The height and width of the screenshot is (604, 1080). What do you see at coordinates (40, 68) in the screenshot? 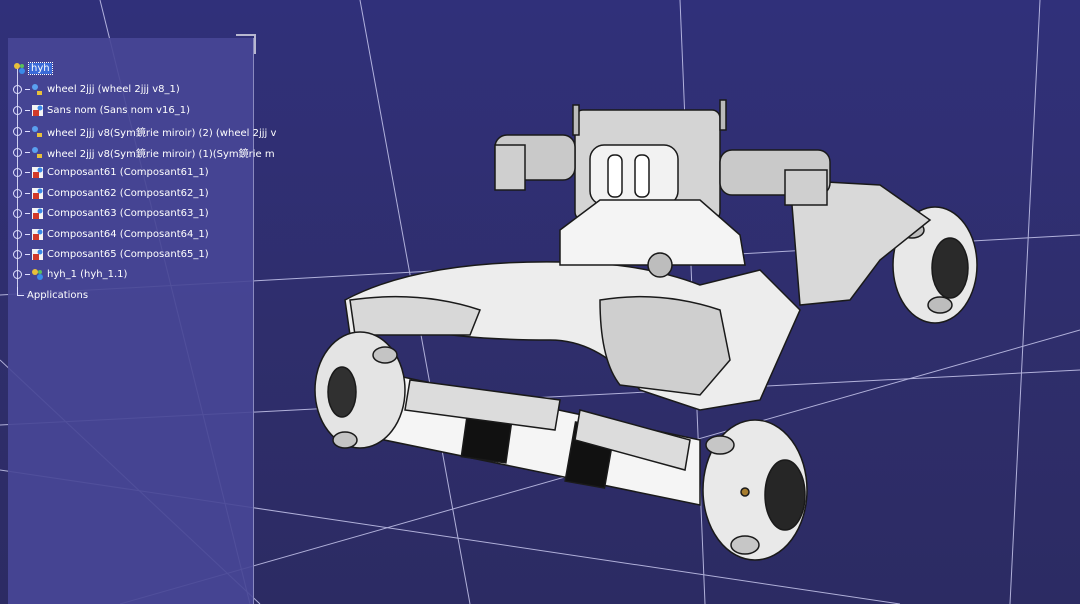
I see `tree-node-label: hyh` at bounding box center [40, 68].